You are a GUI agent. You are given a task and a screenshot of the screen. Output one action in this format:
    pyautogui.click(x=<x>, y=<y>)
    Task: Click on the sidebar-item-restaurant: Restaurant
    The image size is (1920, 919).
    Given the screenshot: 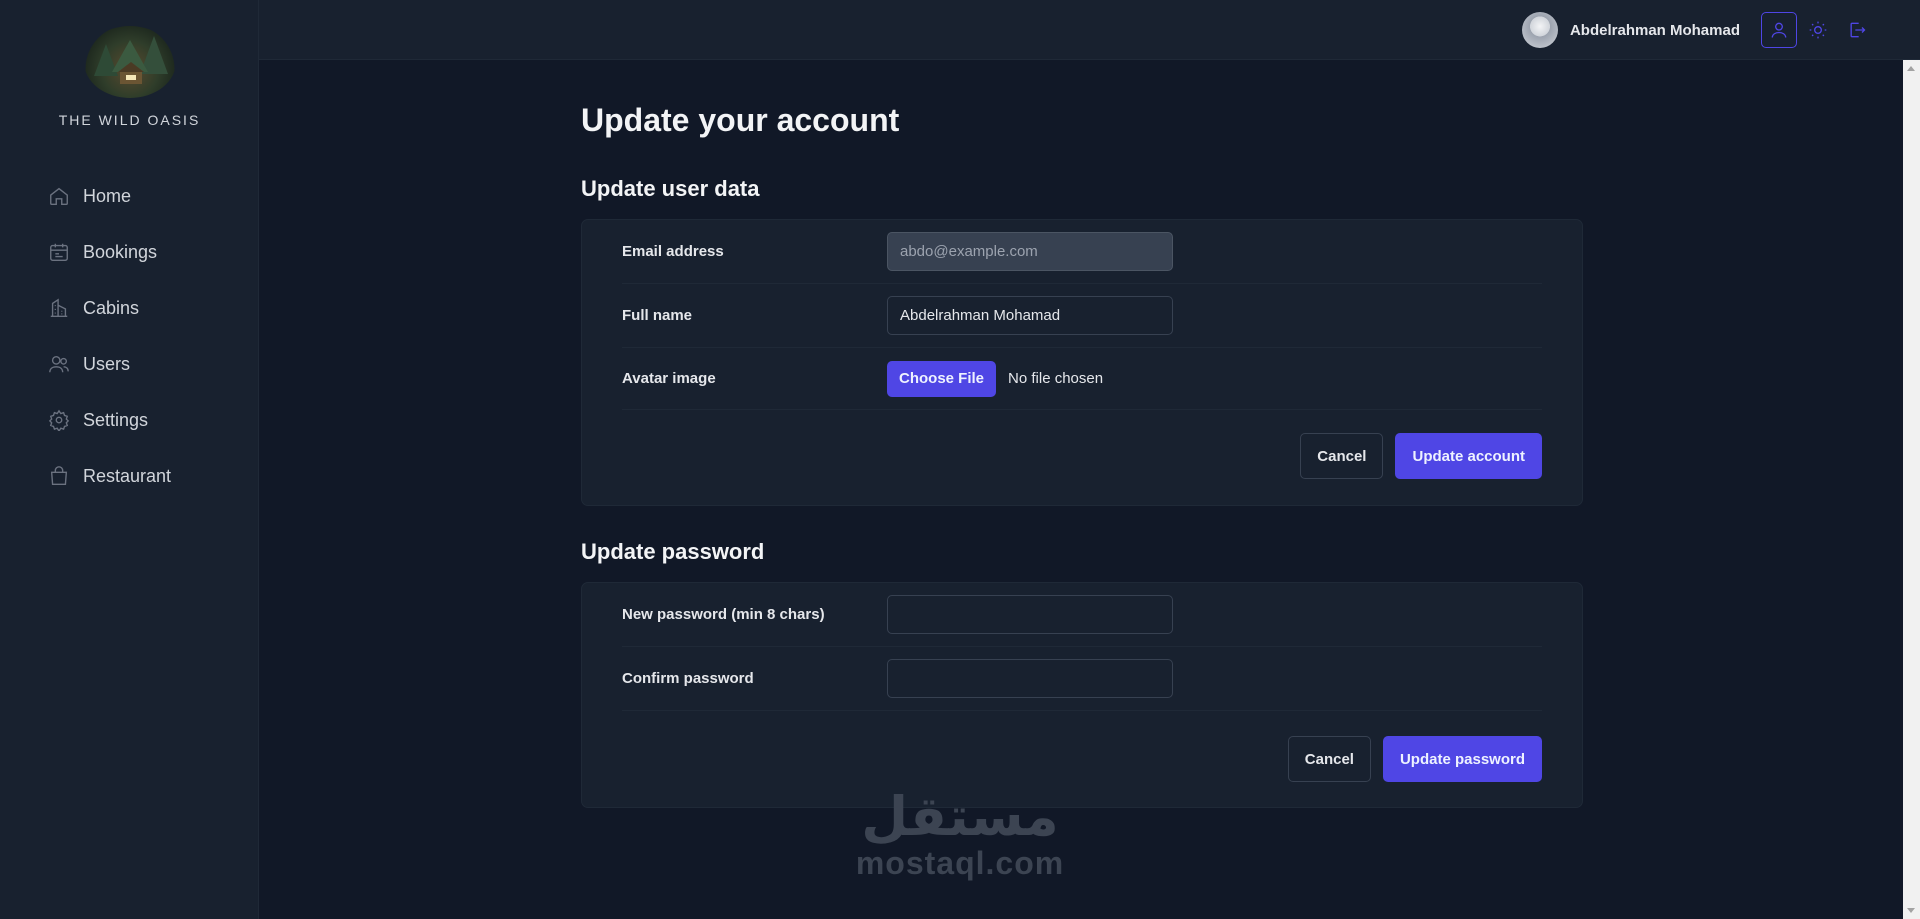 What is the action you would take?
    pyautogui.click(x=138, y=476)
    